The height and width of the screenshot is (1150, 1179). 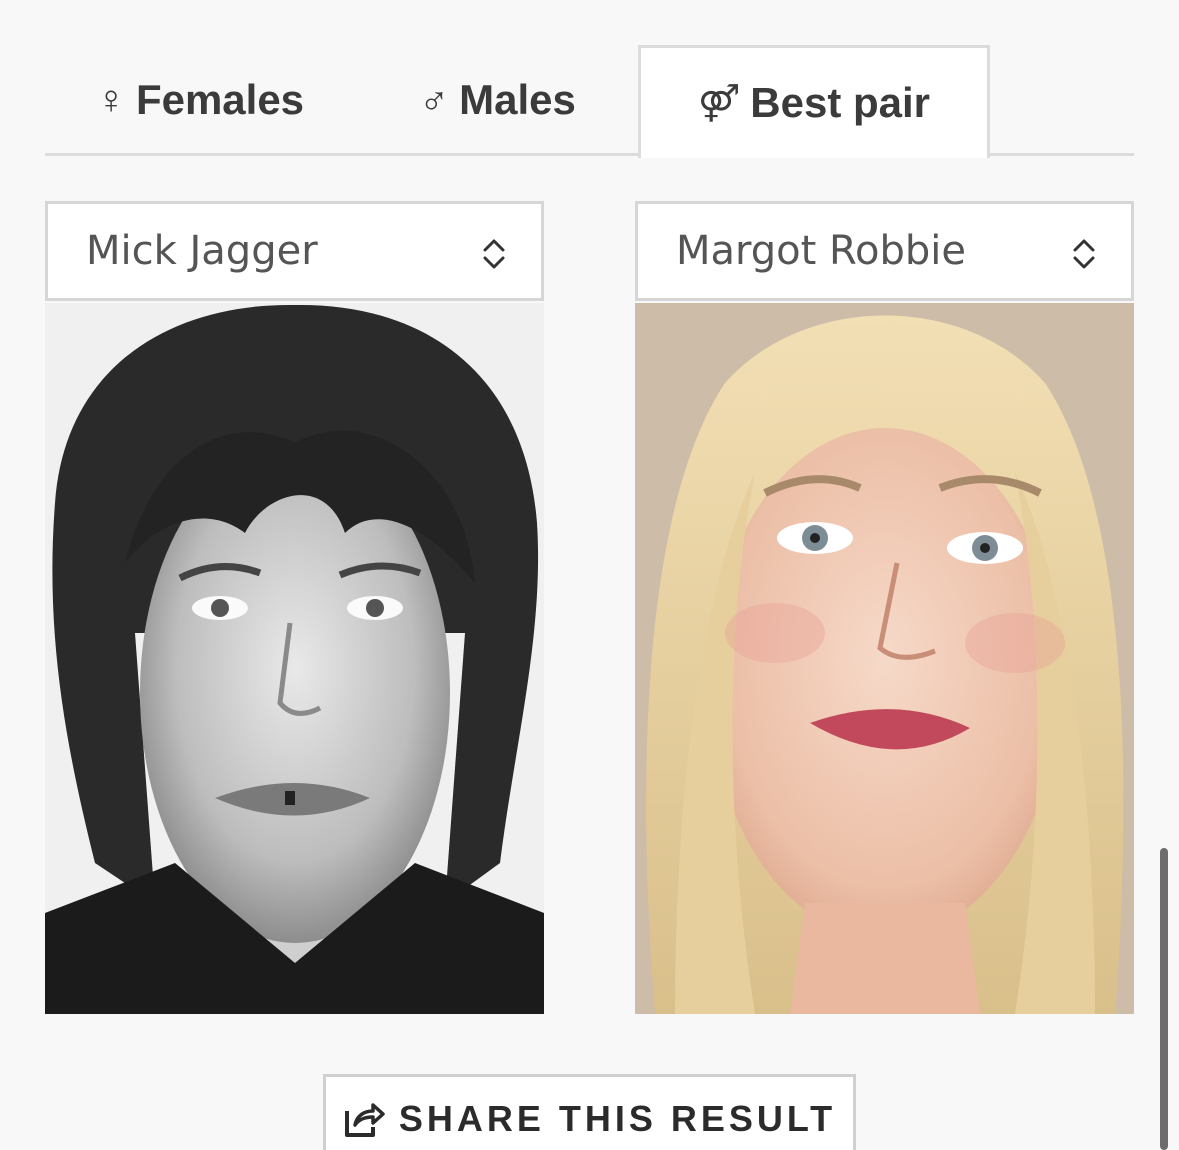 I want to click on female-symbol-icon: ♀, so click(x=110, y=100).